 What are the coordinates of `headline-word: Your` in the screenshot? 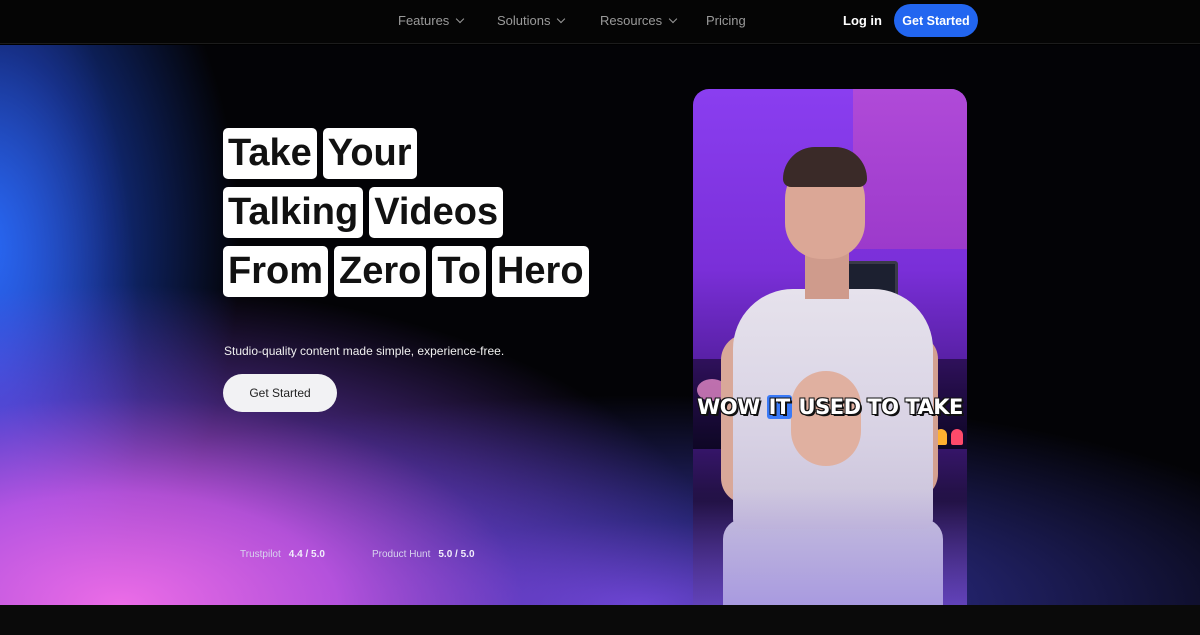 It's located at (369, 153).